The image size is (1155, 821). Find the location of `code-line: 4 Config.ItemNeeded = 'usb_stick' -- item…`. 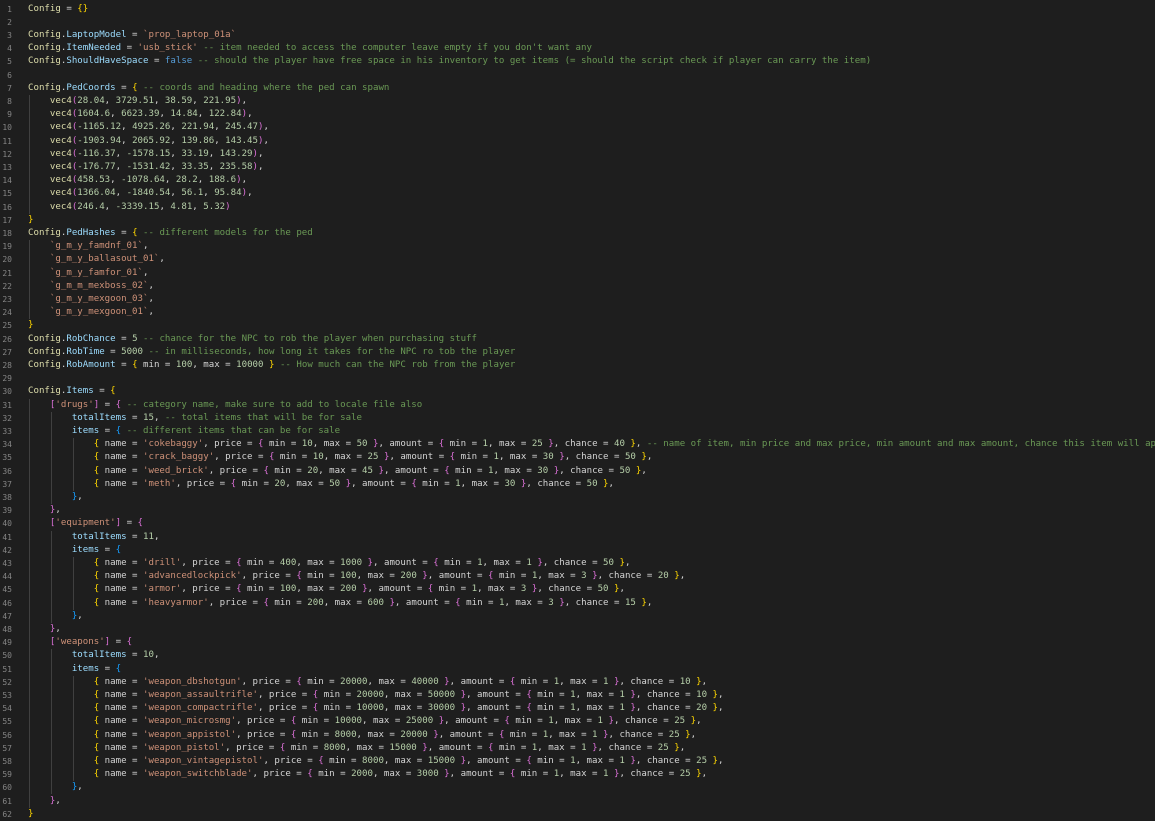

code-line: 4 Config.ItemNeeded = 'usb_stick' -- item… is located at coordinates (577, 48).